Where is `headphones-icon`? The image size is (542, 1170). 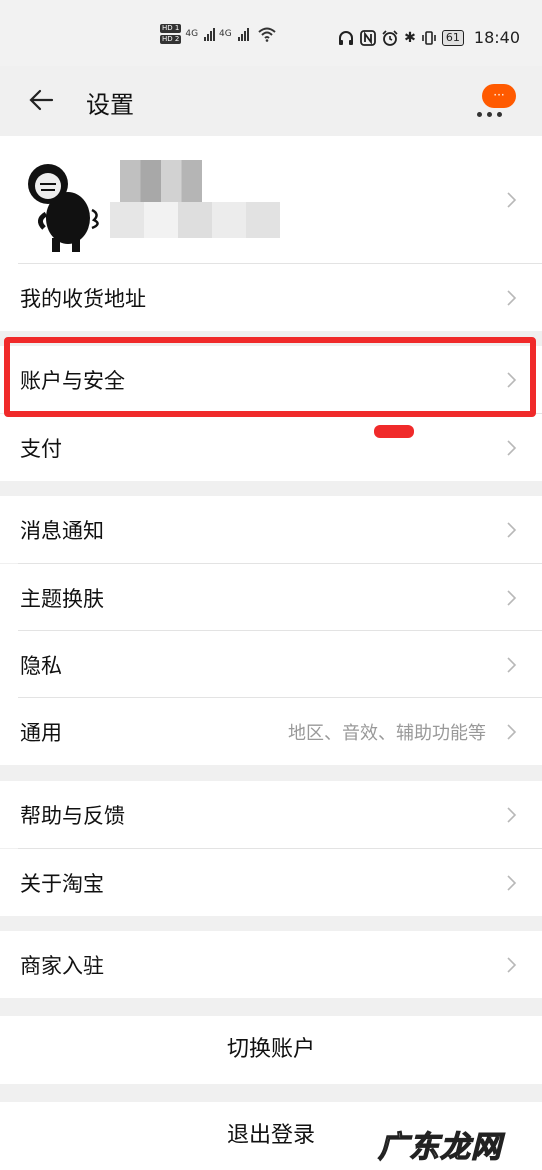
headphones-icon is located at coordinates (346, 37).